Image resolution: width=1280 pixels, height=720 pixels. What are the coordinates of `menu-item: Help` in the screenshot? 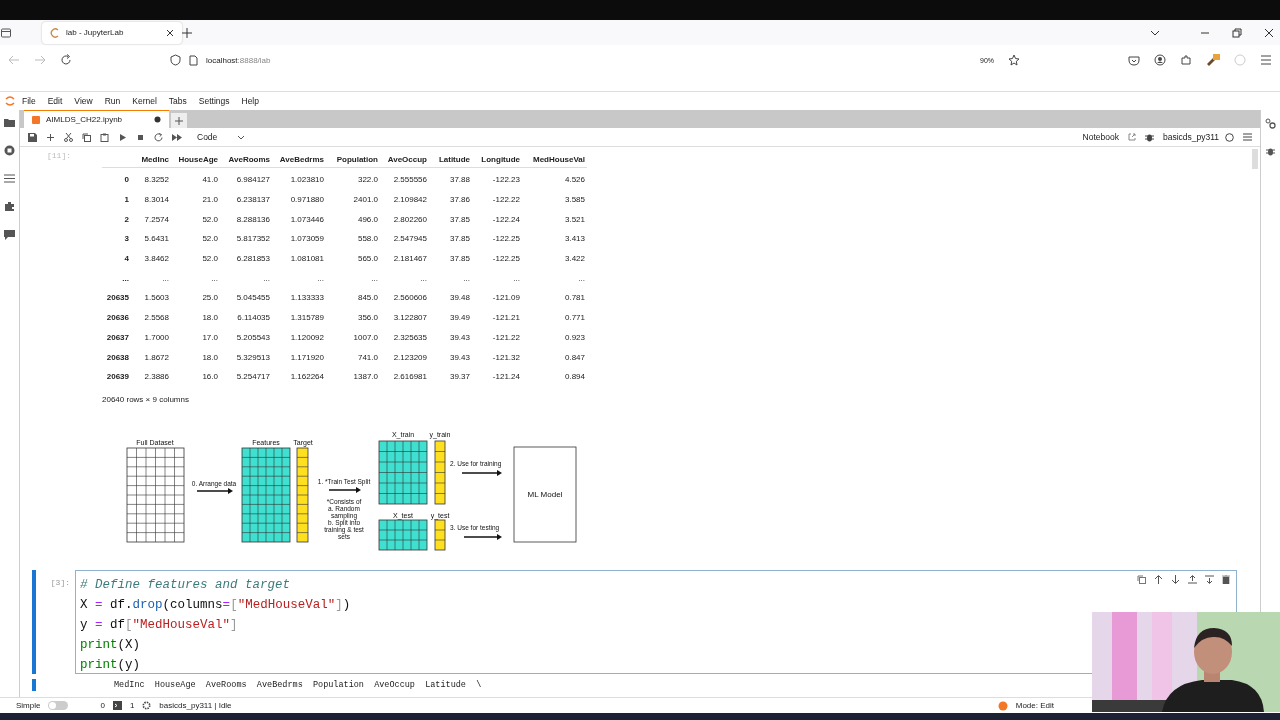 It's located at (250, 101).